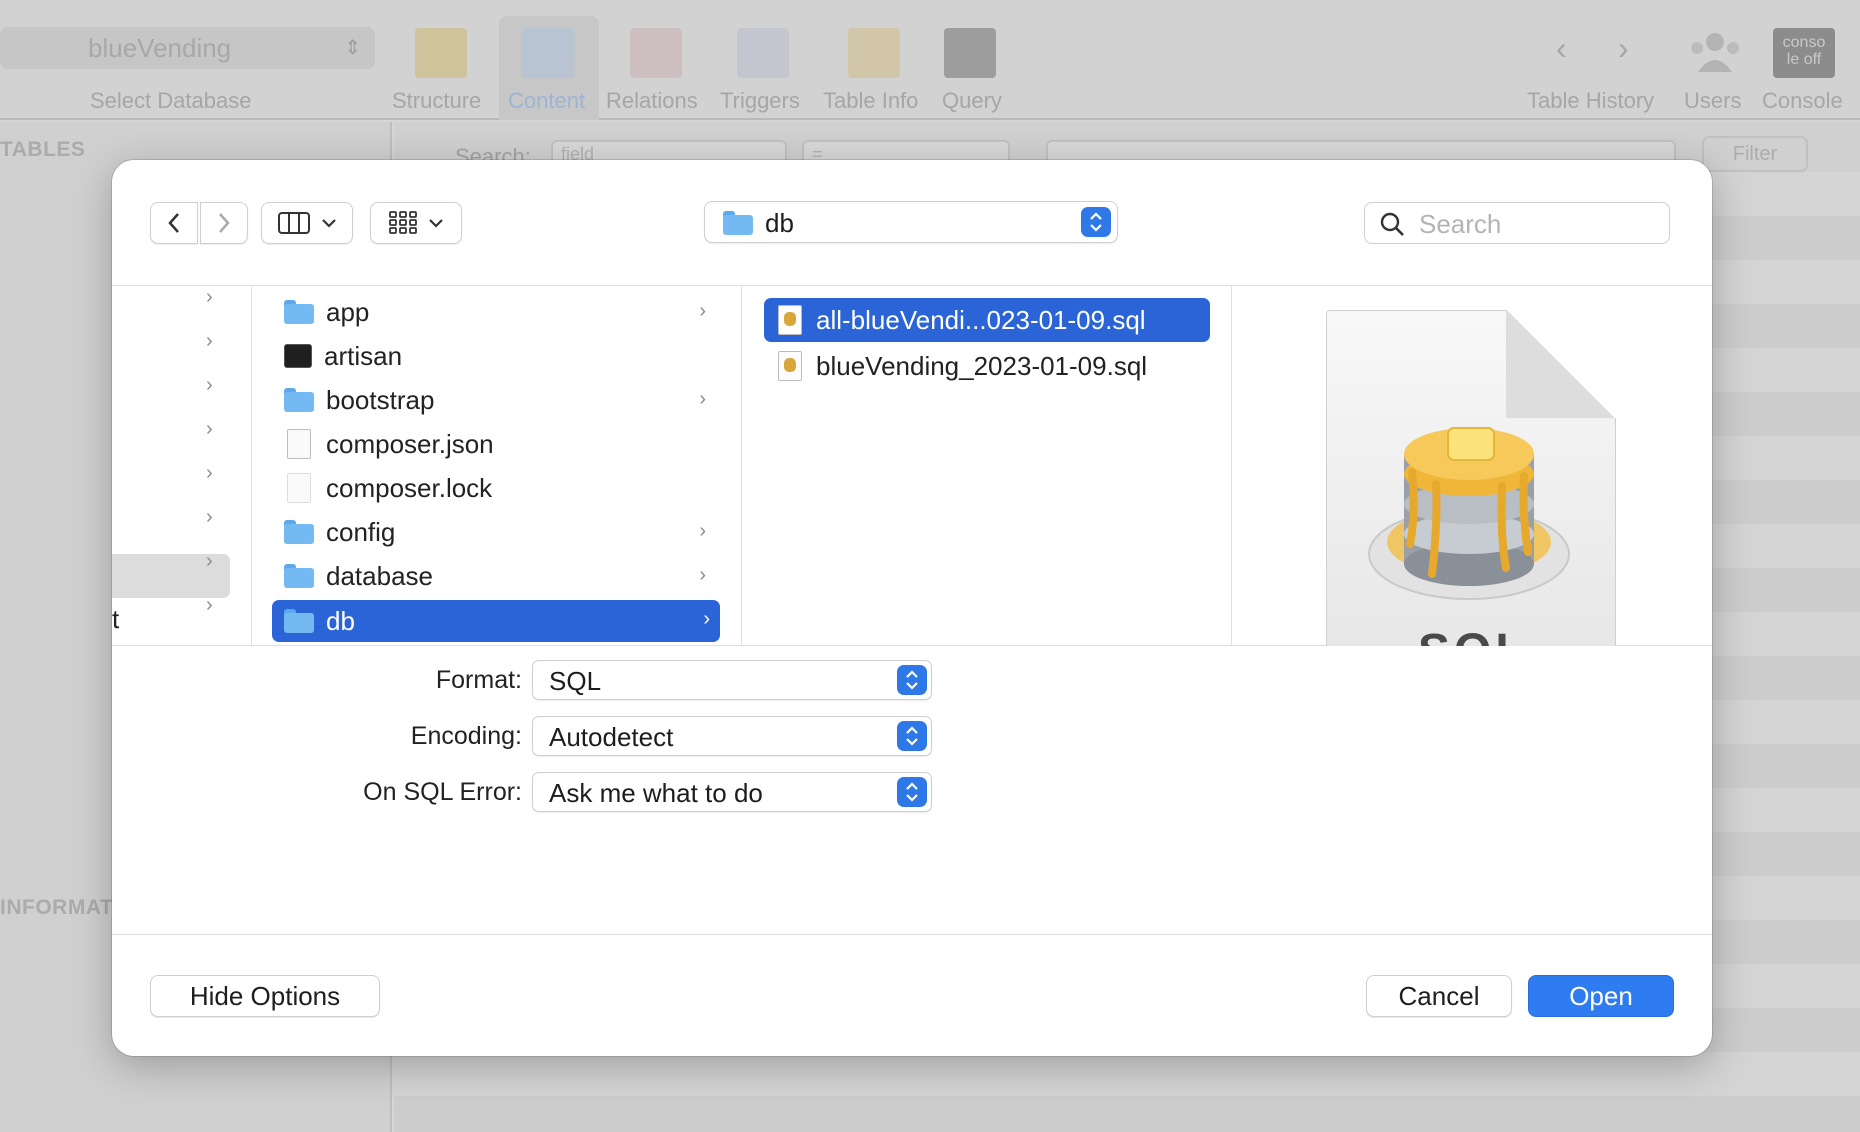  I want to click on history-back-icon: ‹, so click(1561, 48).